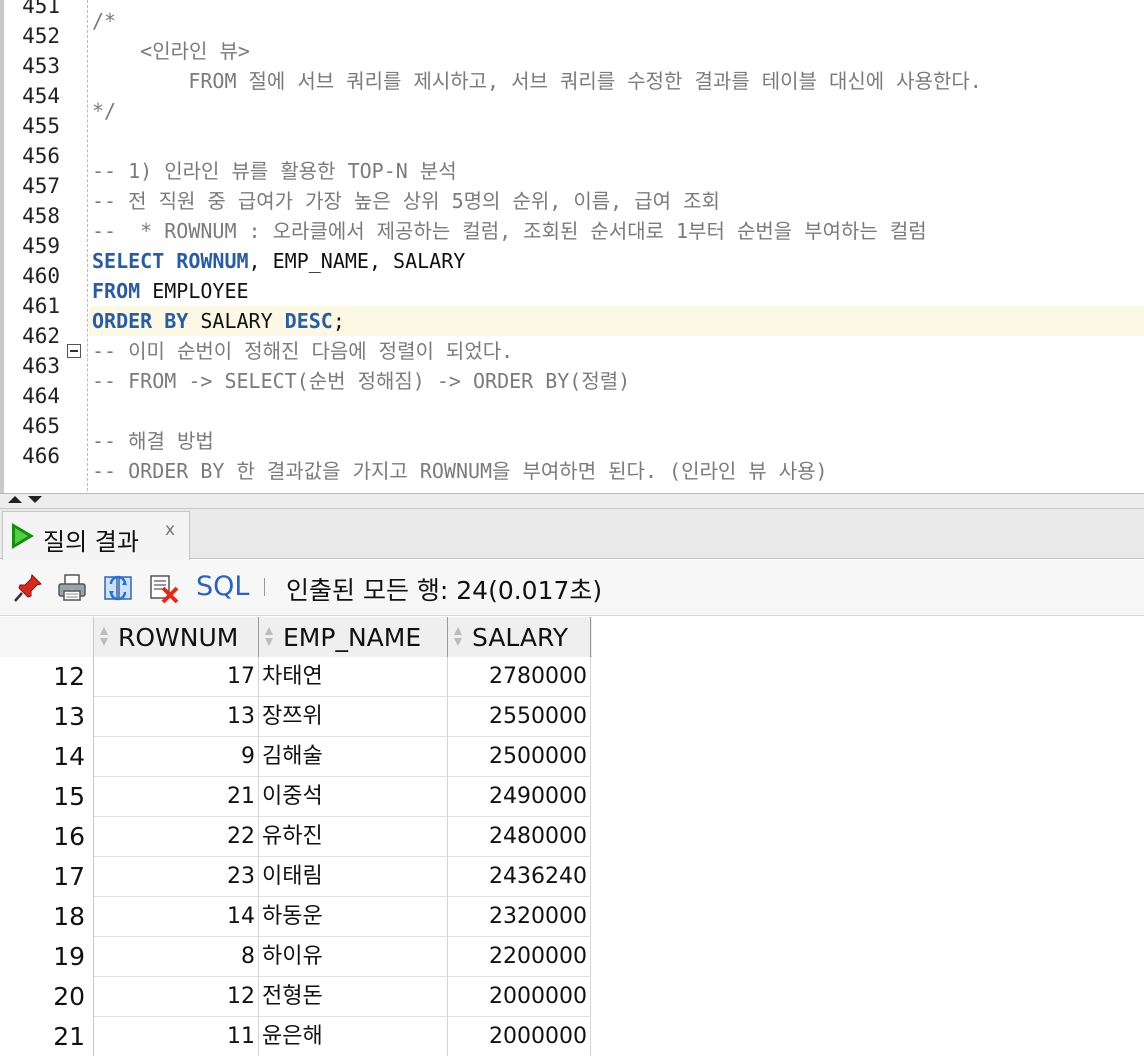  I want to click on line-number: 458, so click(41, 216).